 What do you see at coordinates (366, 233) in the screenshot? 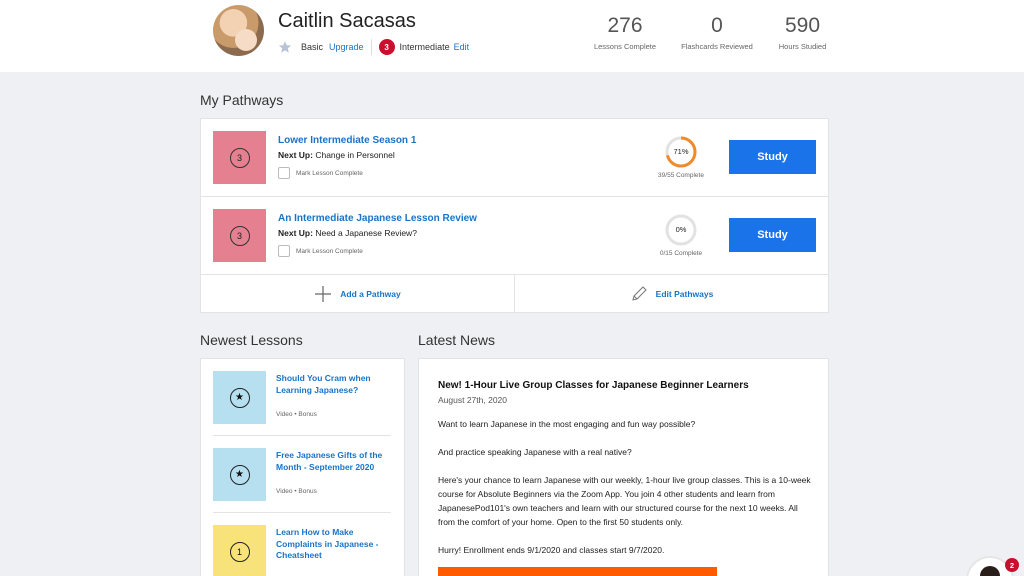
I see `next-up-lesson: Need a Japanese Review?` at bounding box center [366, 233].